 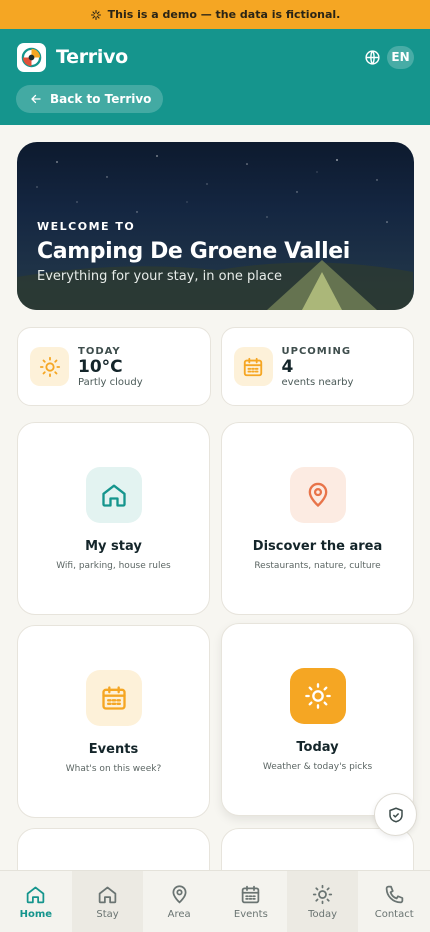 What do you see at coordinates (113, 721) in the screenshot?
I see `tile-events: Events What's on this week?` at bounding box center [113, 721].